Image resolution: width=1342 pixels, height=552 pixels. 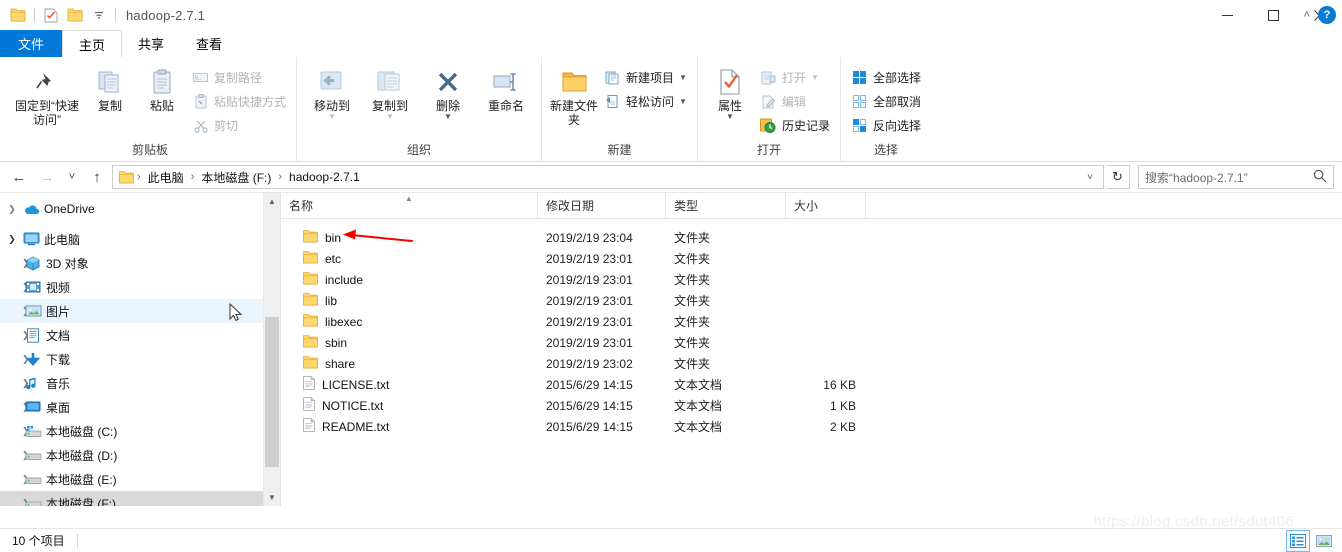 What do you see at coordinates (409, 279) in the screenshot?
I see `file-name-cell: include` at bounding box center [409, 279].